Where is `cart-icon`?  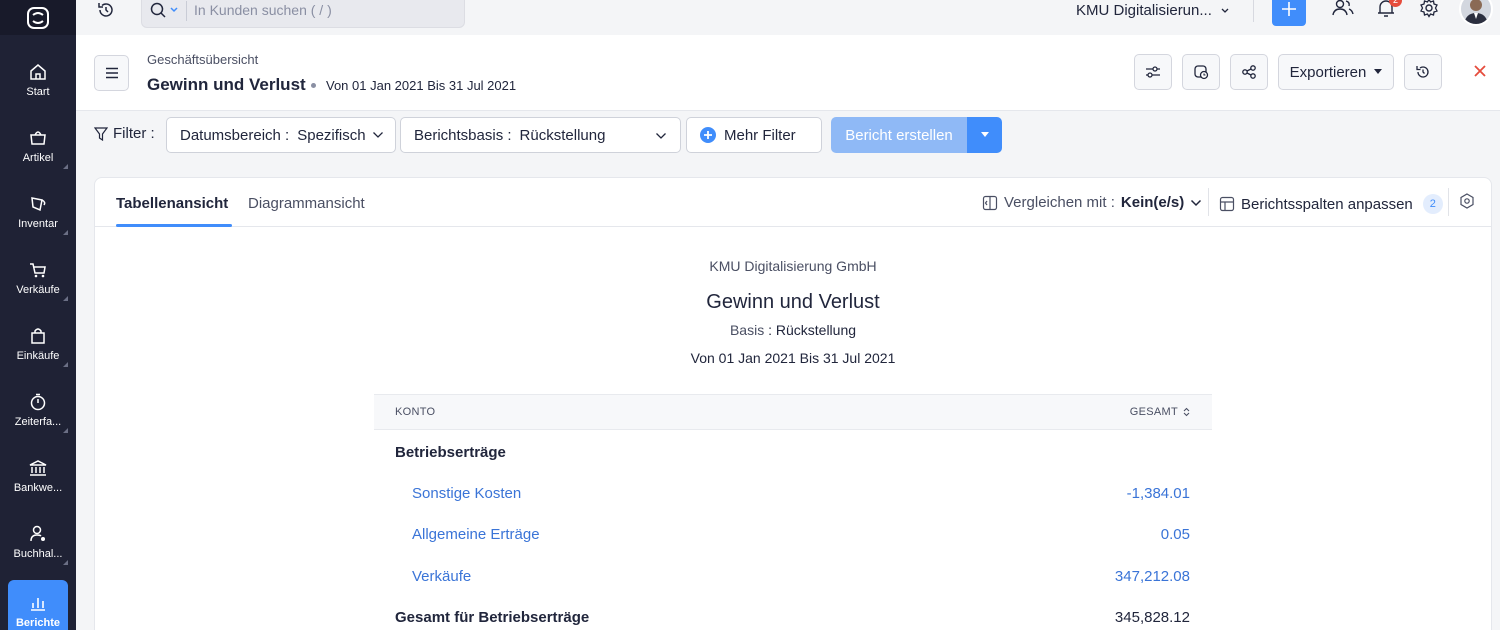 cart-icon is located at coordinates (38, 269).